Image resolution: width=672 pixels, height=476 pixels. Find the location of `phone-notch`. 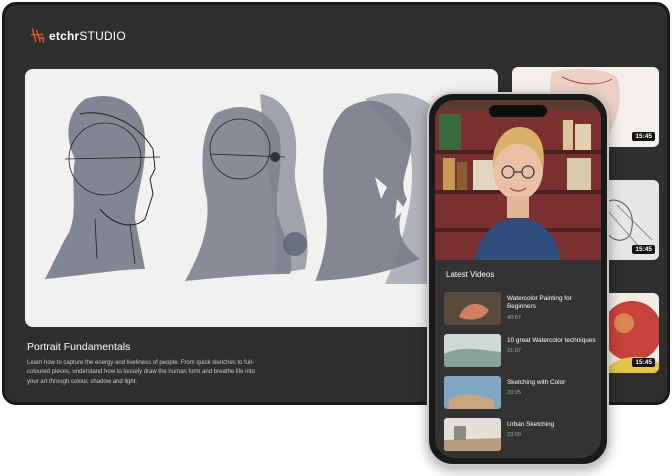

phone-notch is located at coordinates (518, 111).